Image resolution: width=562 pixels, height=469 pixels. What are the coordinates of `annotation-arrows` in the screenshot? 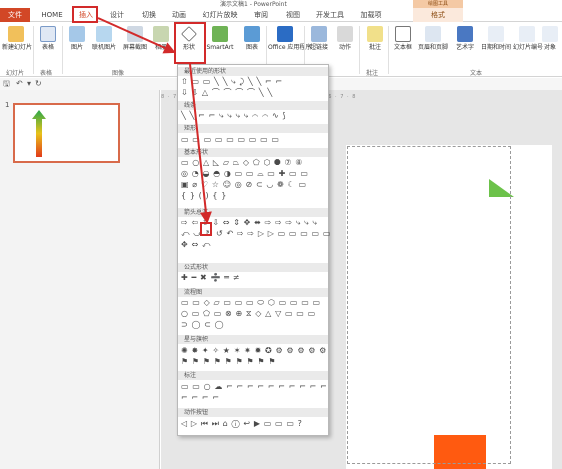 It's located at (154, 120).